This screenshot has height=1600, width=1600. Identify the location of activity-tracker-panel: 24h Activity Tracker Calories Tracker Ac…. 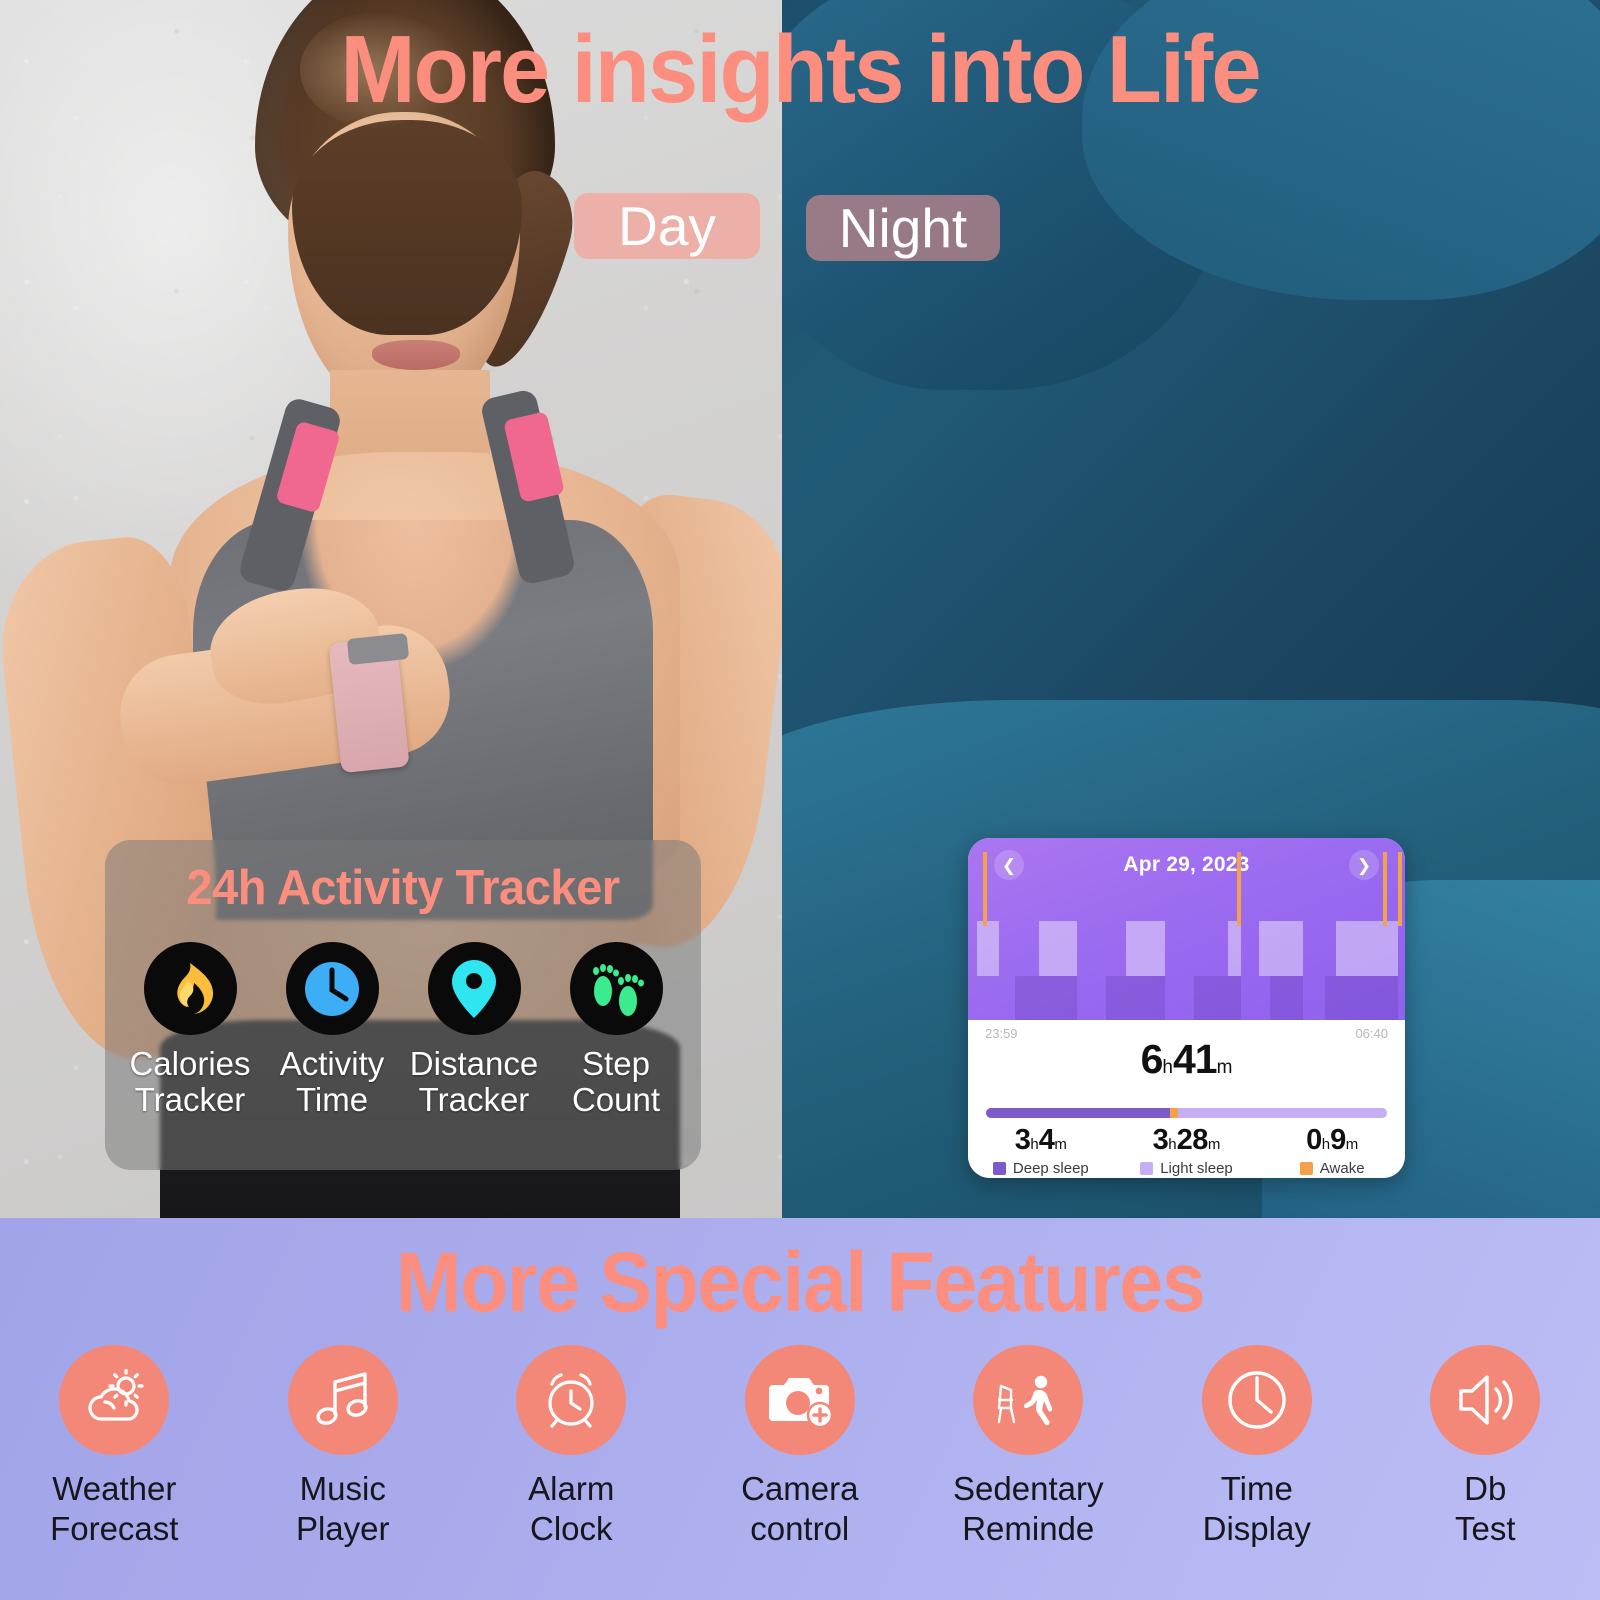
(403, 1005).